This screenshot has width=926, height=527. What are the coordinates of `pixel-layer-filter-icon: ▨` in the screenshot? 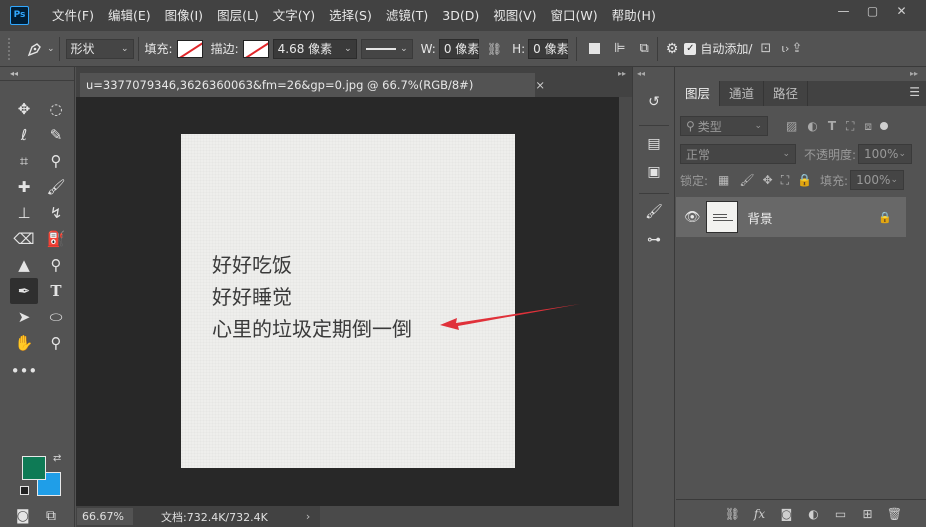 It's located at (791, 126).